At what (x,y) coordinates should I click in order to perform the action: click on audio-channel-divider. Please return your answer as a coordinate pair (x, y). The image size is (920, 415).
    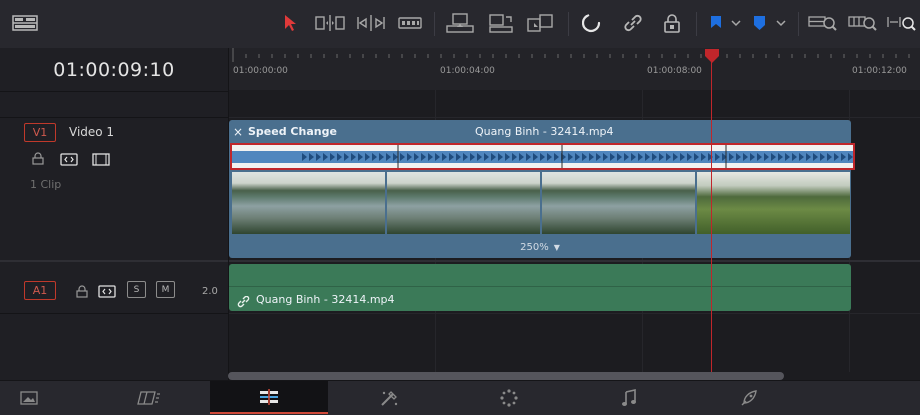
    Looking at the image, I should click on (540, 286).